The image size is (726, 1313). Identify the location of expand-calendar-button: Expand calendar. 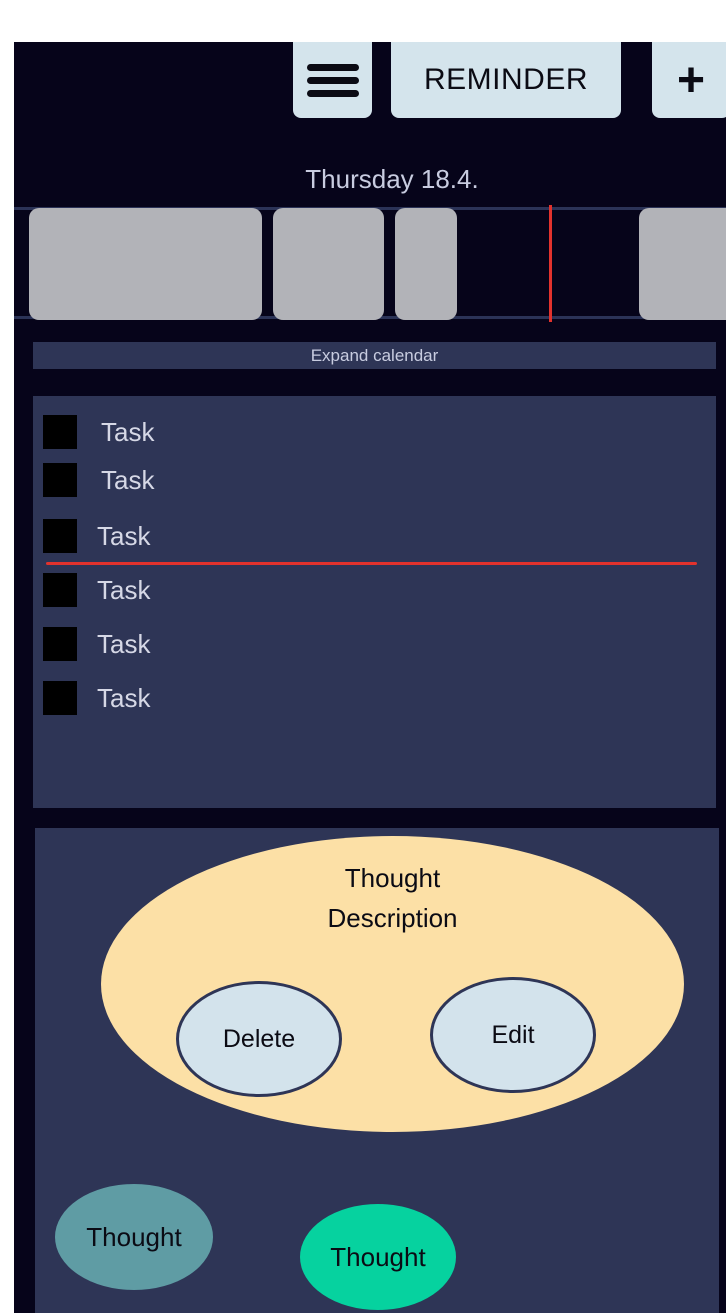
(374, 355).